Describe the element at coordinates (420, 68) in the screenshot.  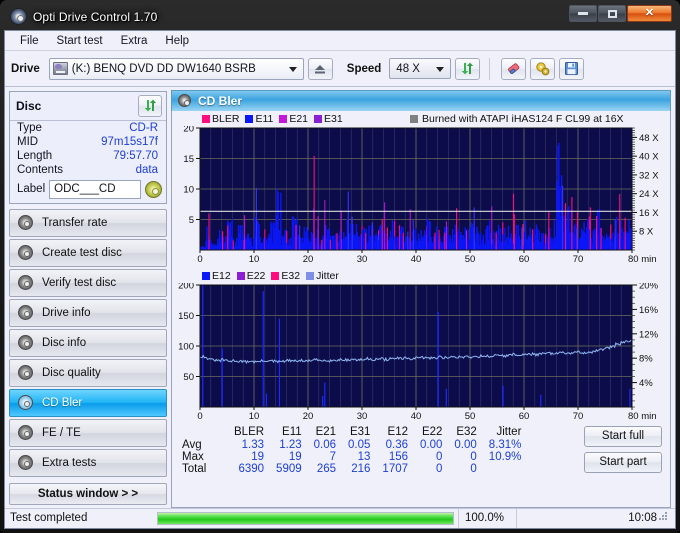
I see `speed-select: 48 X` at that location.